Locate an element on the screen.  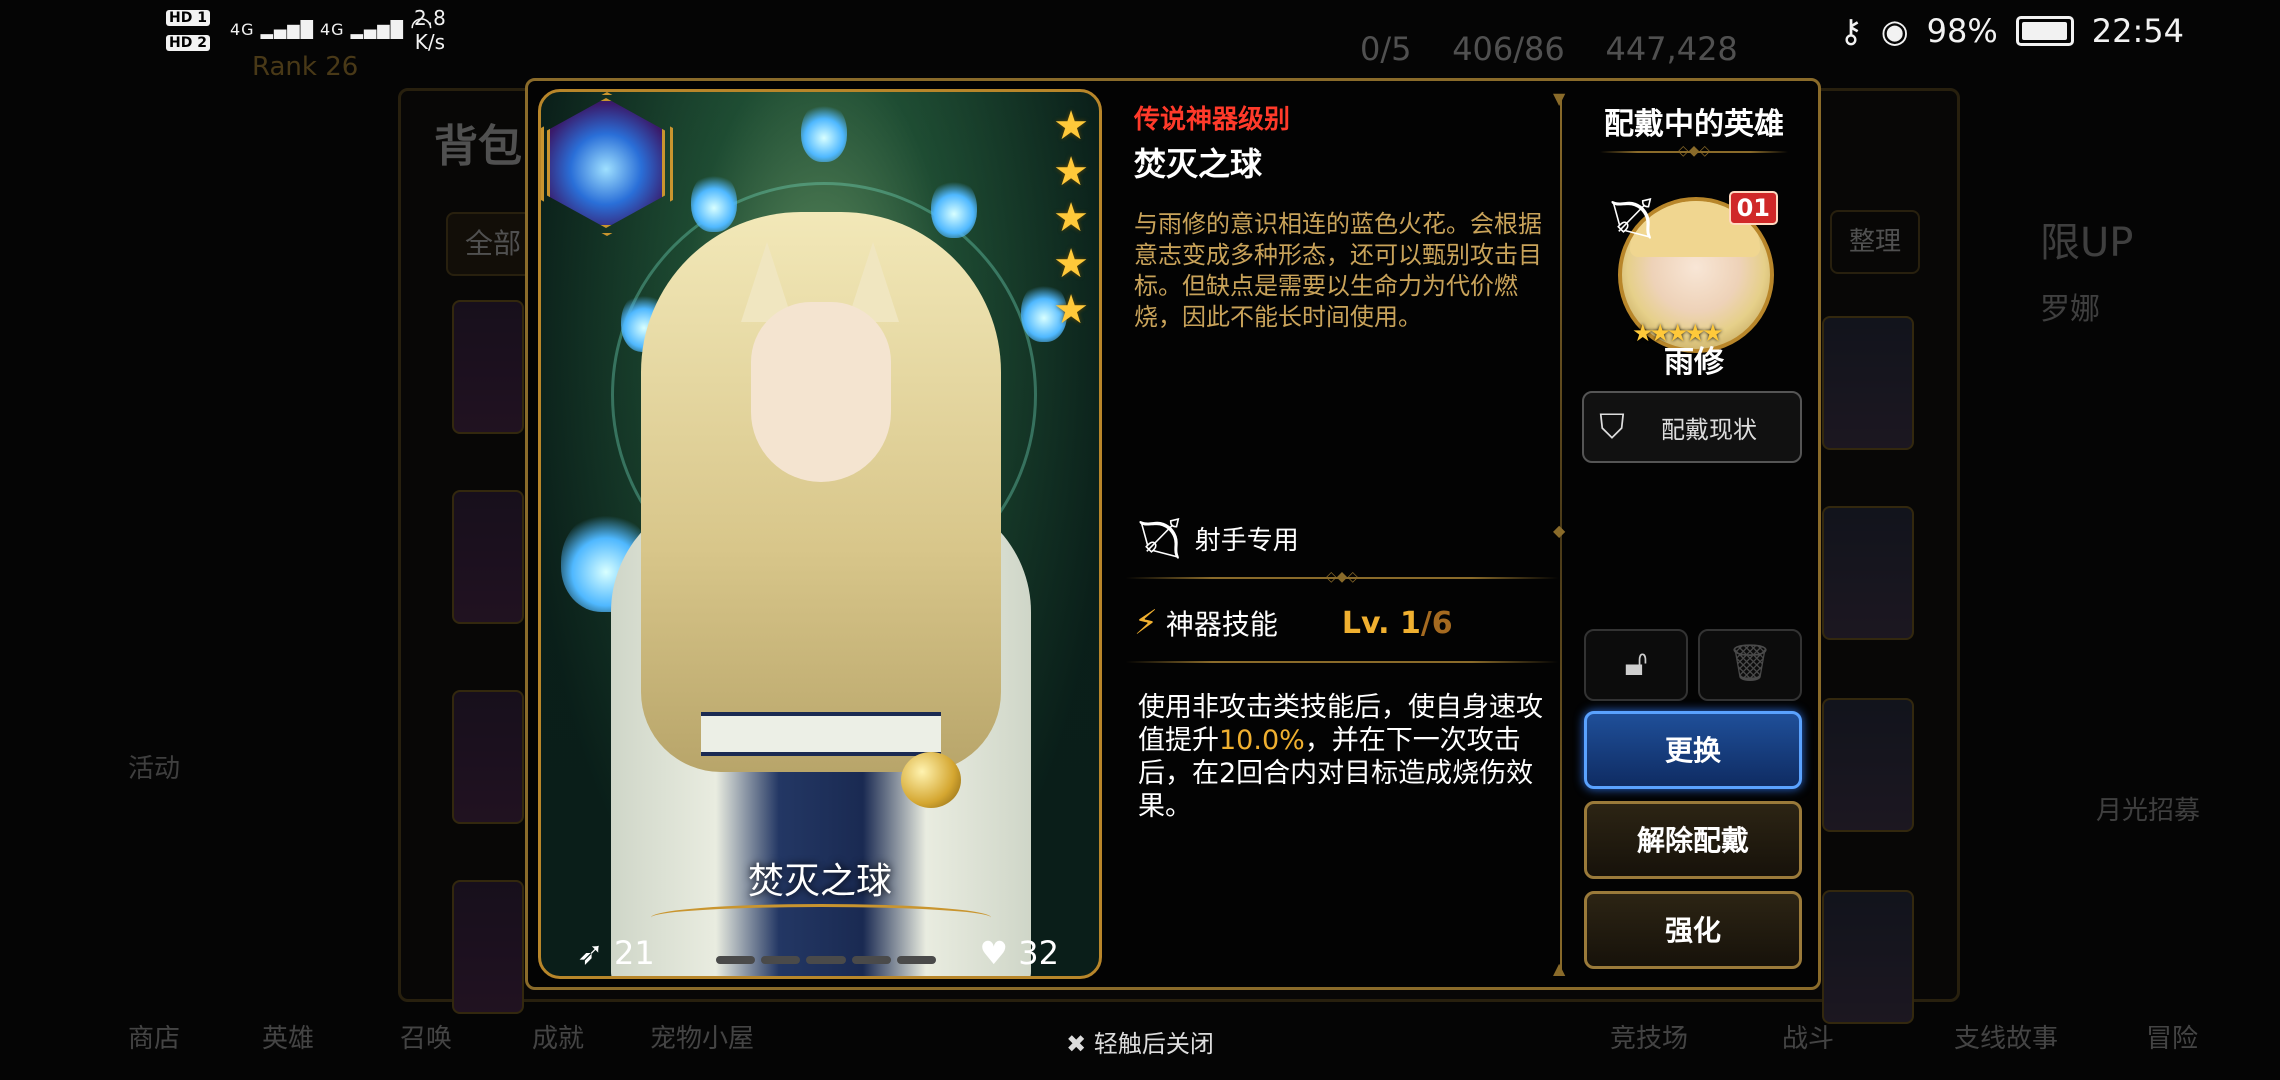
side-banner-label-3: 月光招募 is located at coordinates (2148, 808).